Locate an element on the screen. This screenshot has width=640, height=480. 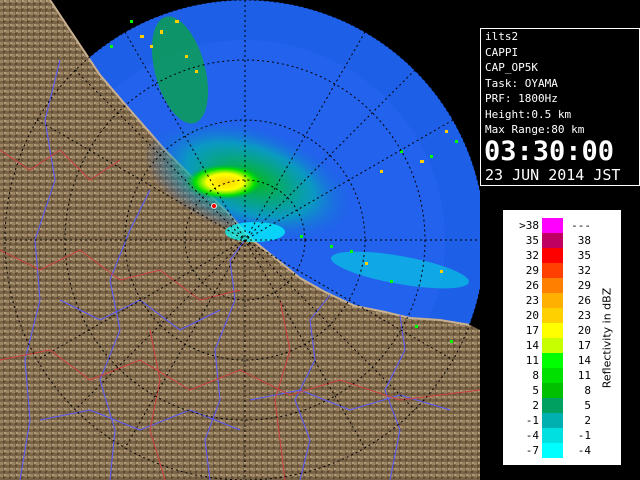
legend-row-low: >38 is located at coordinates (529, 225).